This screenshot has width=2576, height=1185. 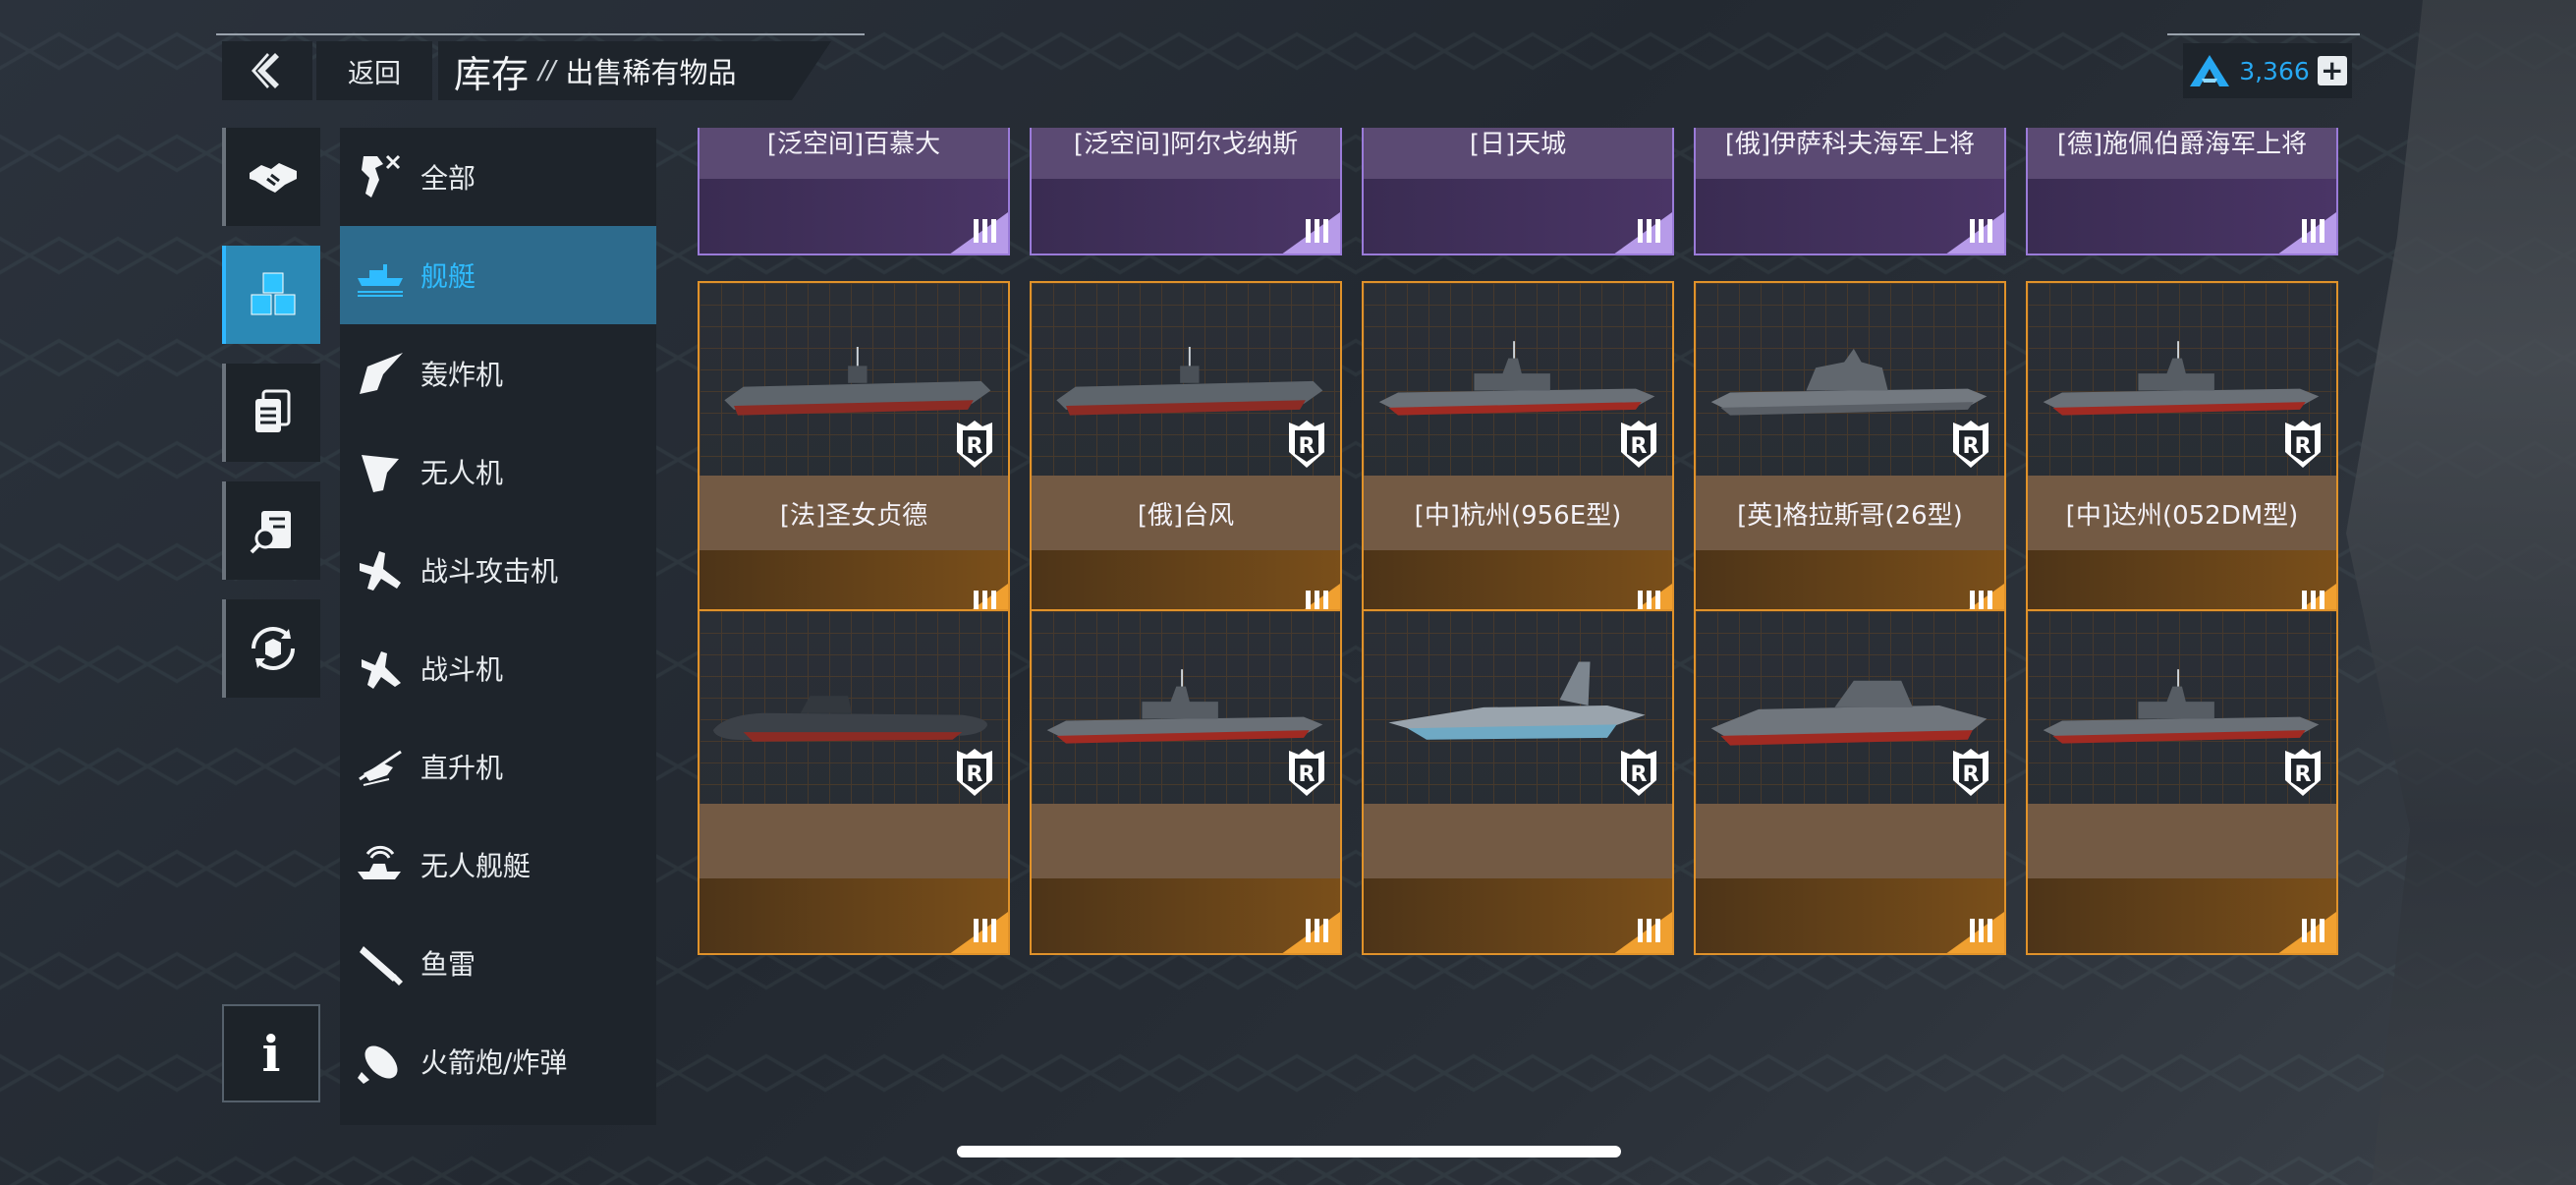 I want to click on header-line, so click(x=540, y=34).